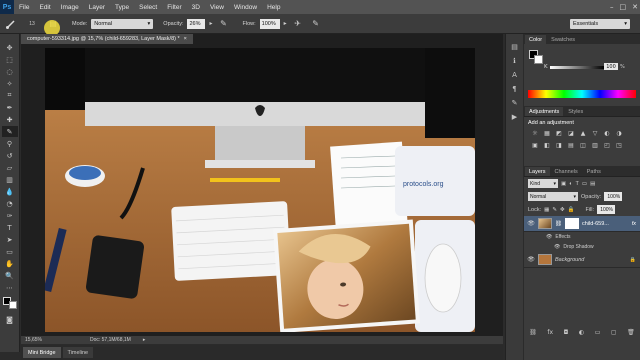 The height and width of the screenshot is (360, 640). Describe the element at coordinates (537, 171) in the screenshot. I see `tab-layers: Layers` at that location.